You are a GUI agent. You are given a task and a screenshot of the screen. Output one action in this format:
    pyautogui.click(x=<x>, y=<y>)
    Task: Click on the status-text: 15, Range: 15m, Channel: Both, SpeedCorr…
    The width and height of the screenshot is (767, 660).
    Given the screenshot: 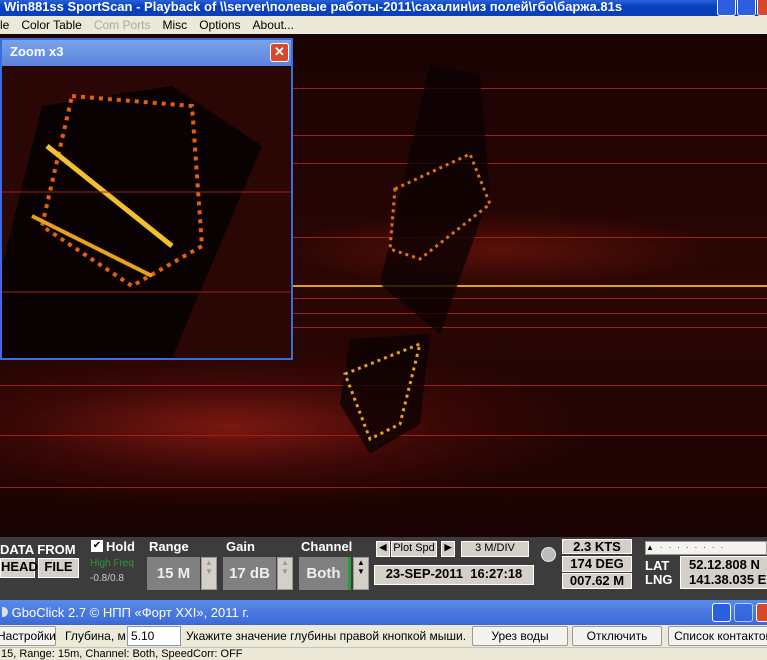 What is the action you would take?
    pyautogui.click(x=122, y=654)
    